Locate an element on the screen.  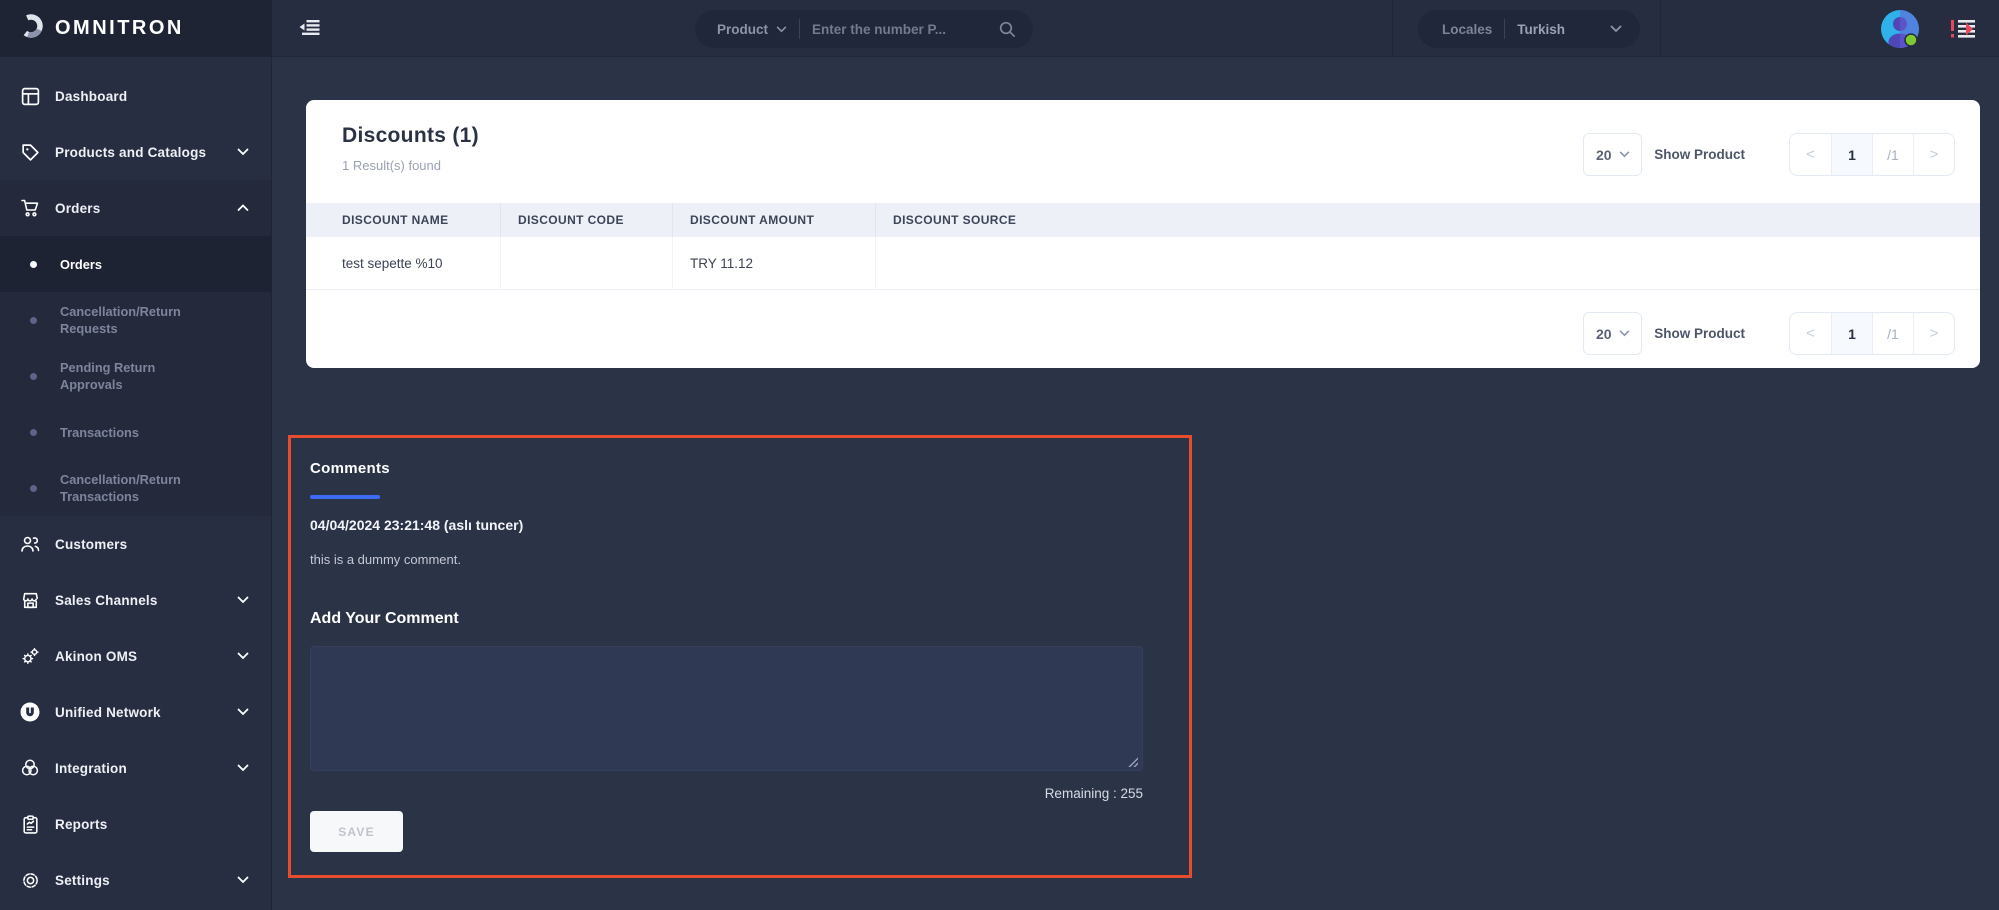
logo: OMNITRON is located at coordinates (135, 28).